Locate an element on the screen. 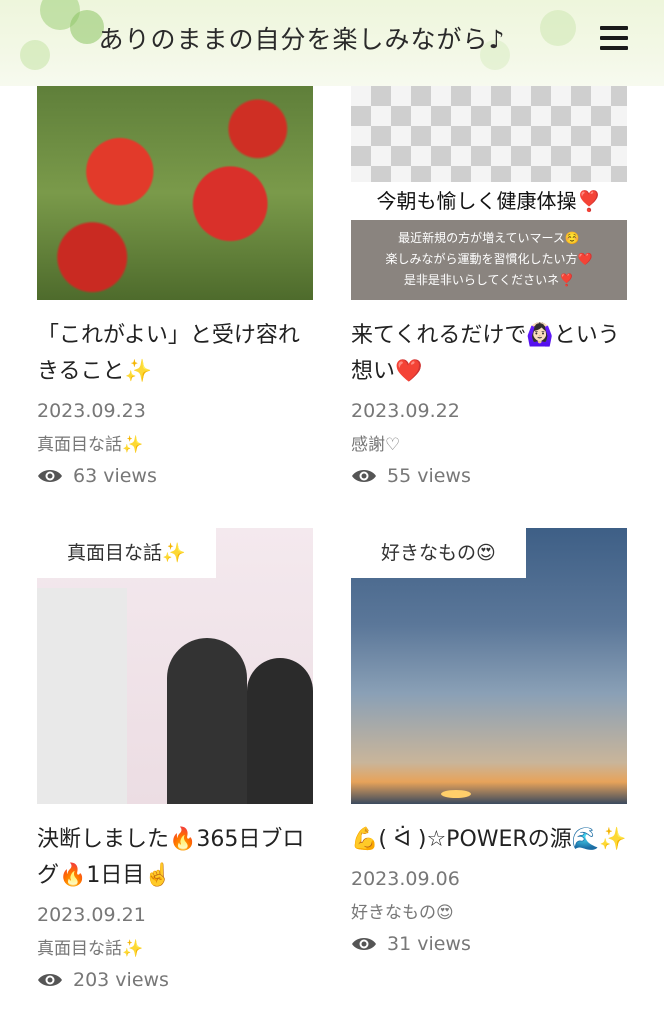  post-thumbnail: 真面目な話✨ is located at coordinates (175, 666).